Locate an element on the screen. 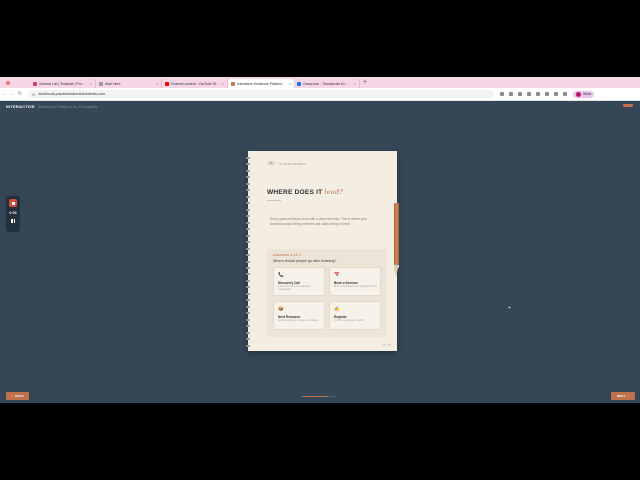 The width and height of the screenshot is (640, 480). window-controls is located at coordinates (15, 82).